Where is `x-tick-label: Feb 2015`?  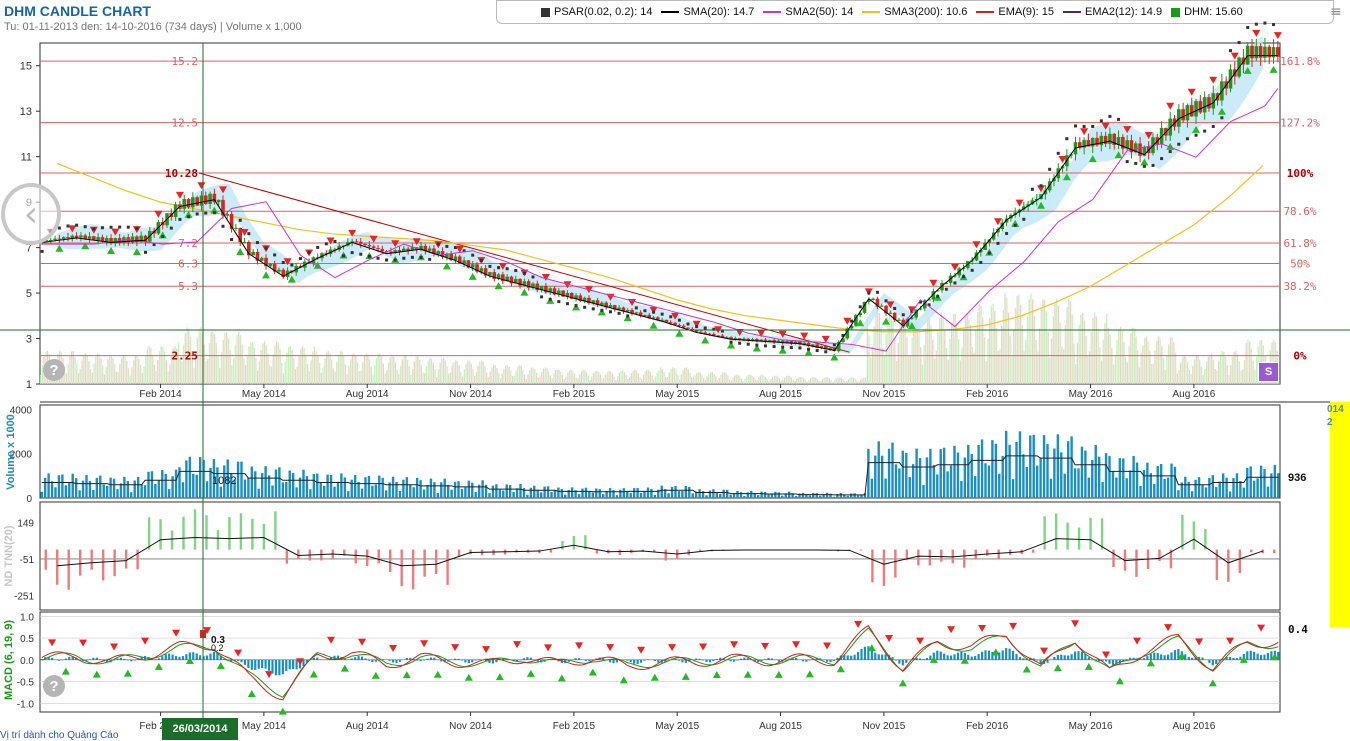 x-tick-label: Feb 2015 is located at coordinates (574, 726).